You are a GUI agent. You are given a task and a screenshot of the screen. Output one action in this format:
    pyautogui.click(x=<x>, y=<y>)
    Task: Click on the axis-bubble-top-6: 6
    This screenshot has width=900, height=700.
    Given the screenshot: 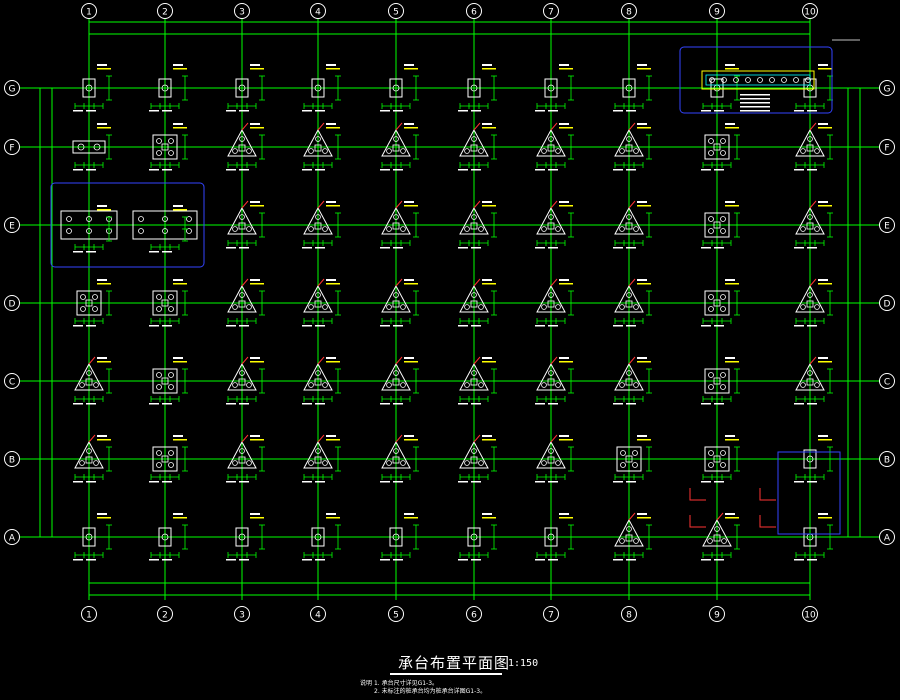 What is the action you would take?
    pyautogui.click(x=474, y=11)
    